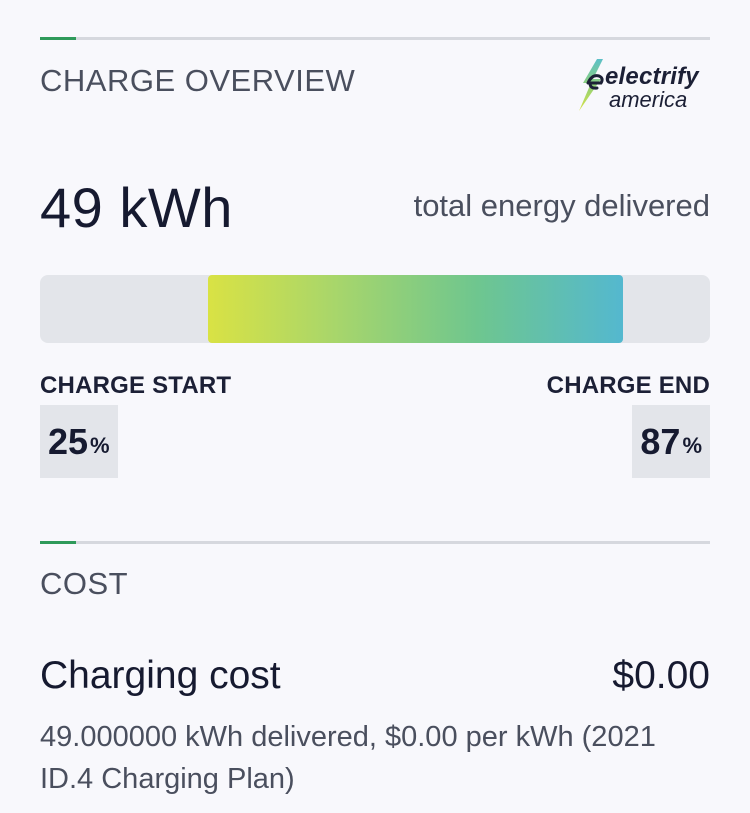  What do you see at coordinates (628, 385) in the screenshot?
I see `charge-end-label: CHARGE END` at bounding box center [628, 385].